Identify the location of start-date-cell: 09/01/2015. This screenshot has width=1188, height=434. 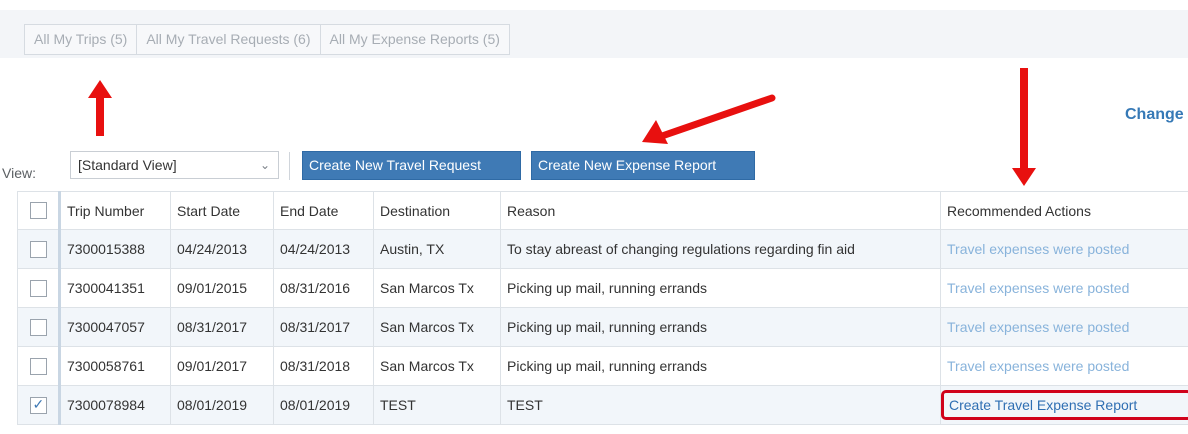
(222, 288).